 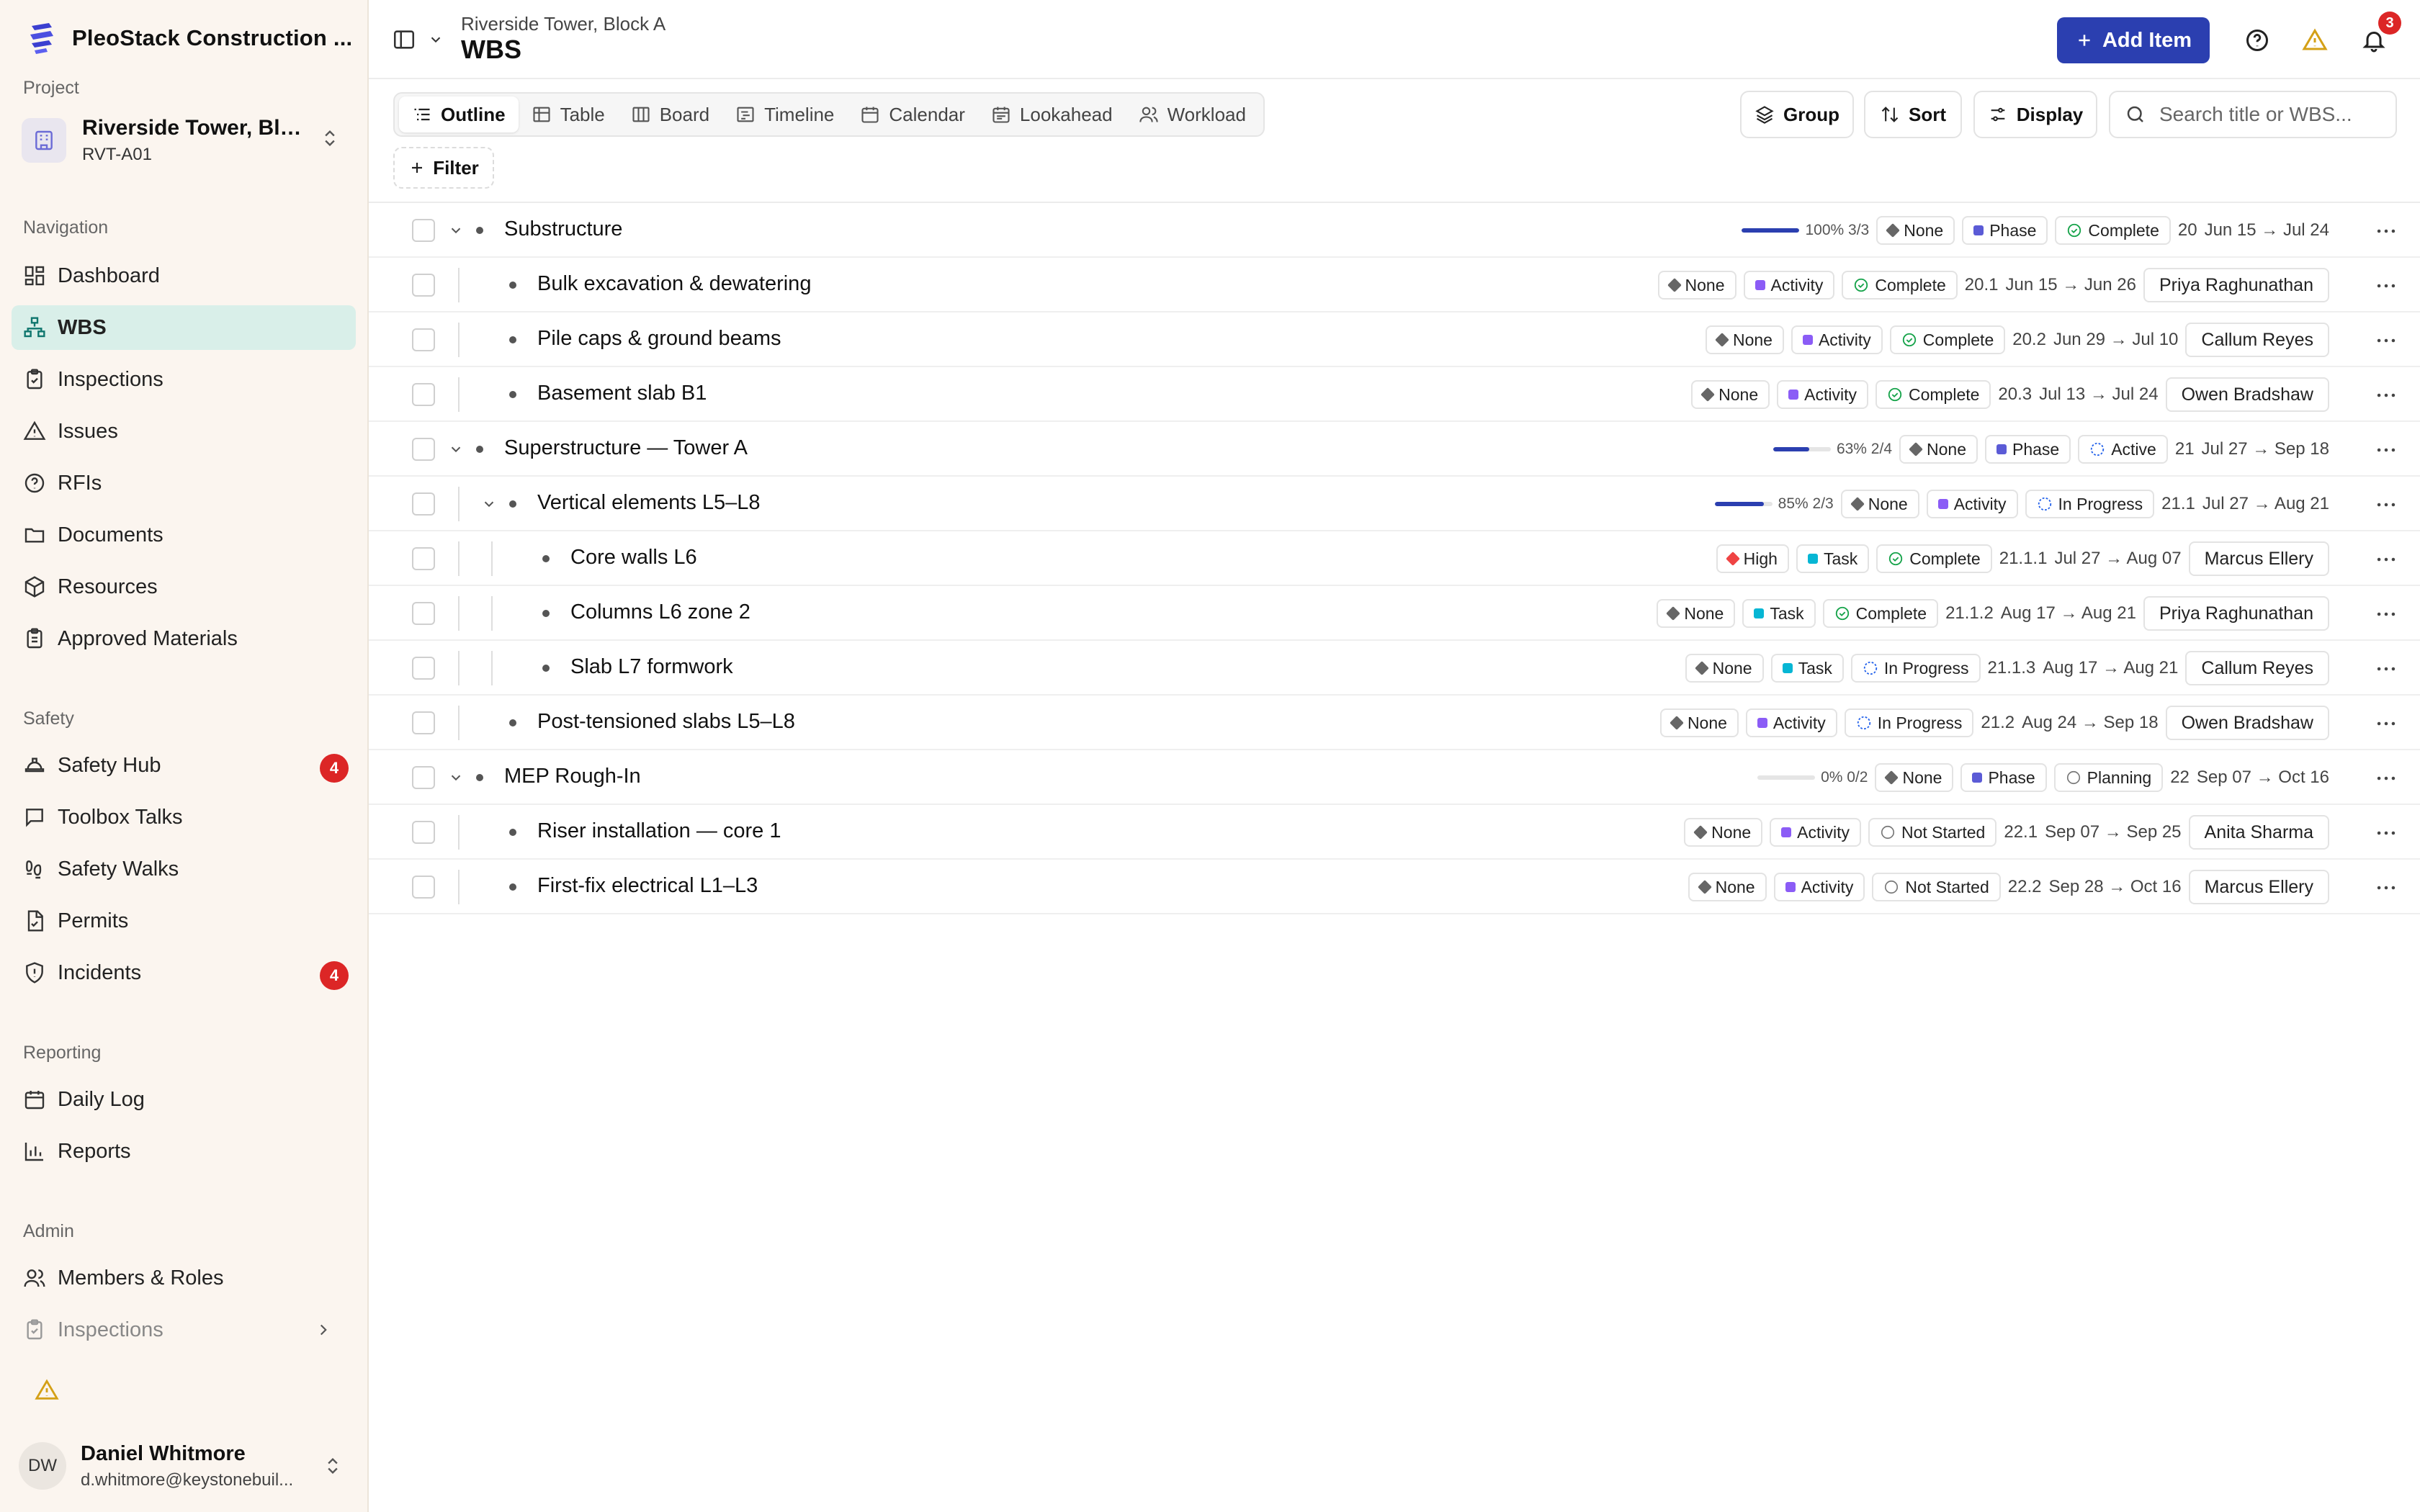 What do you see at coordinates (2108, 777) in the screenshot?
I see `status-chip: Planning` at bounding box center [2108, 777].